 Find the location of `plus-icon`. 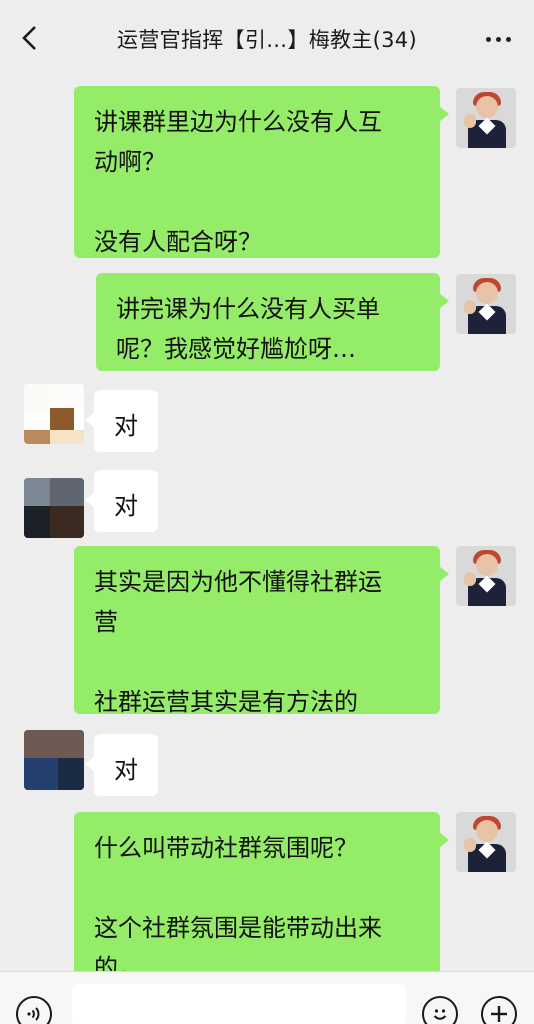

plus-icon is located at coordinates (499, 1014).